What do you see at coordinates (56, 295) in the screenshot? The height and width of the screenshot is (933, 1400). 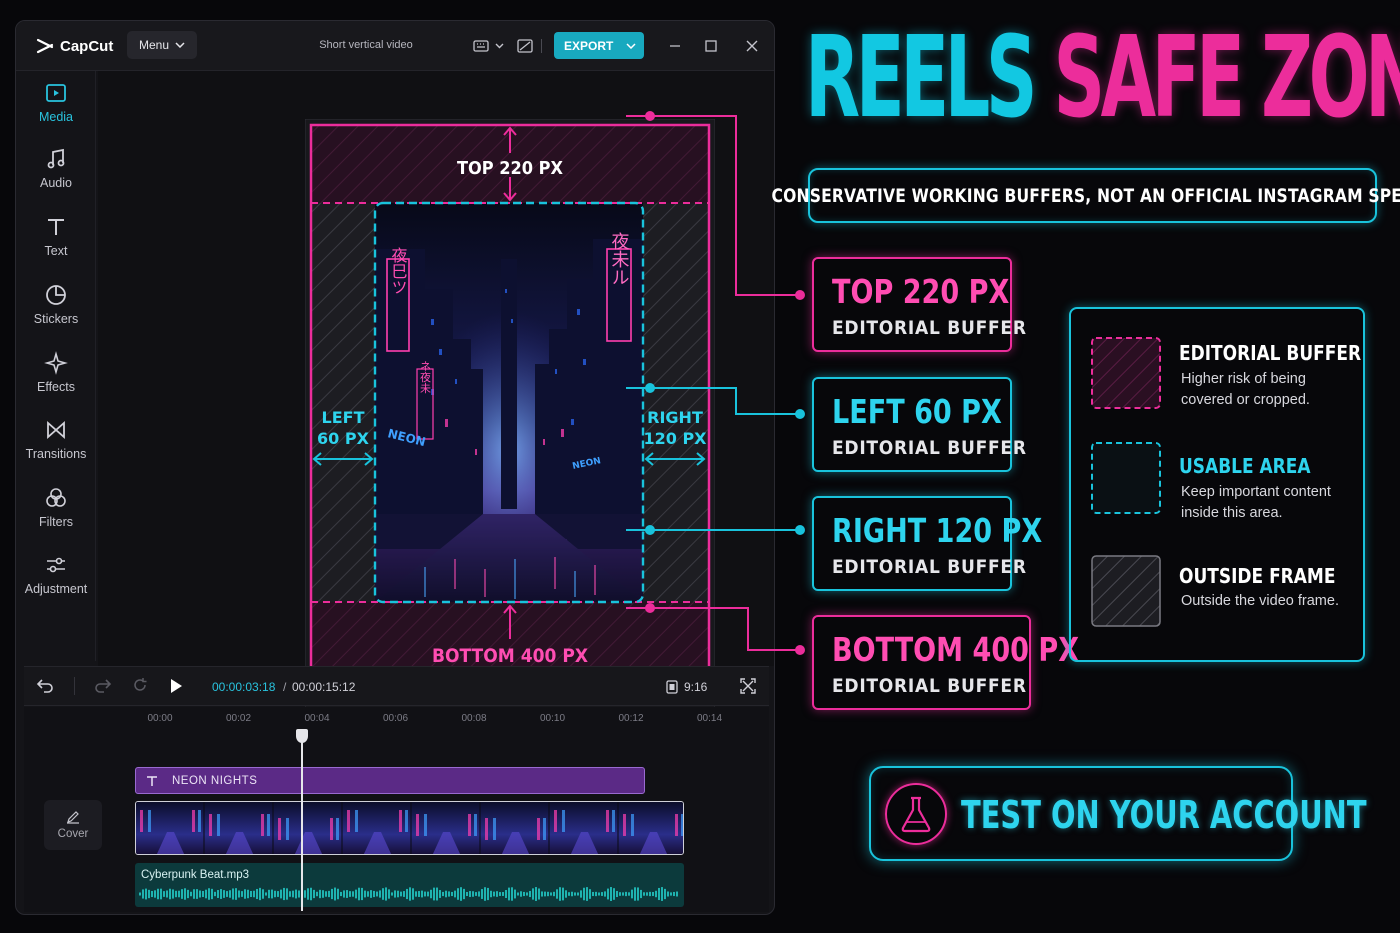 I see `sticker-icon` at bounding box center [56, 295].